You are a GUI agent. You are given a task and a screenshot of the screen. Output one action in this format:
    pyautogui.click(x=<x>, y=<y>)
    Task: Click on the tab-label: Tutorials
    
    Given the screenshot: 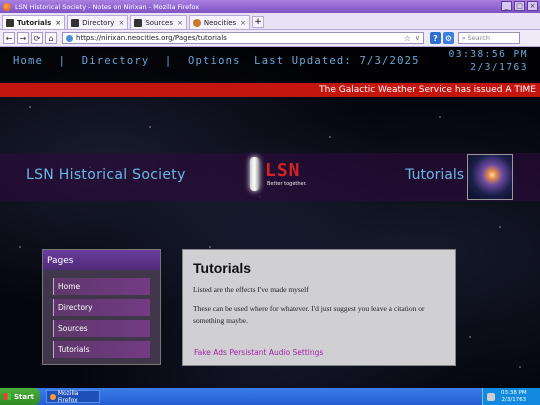 What is the action you would take?
    pyautogui.click(x=34, y=22)
    